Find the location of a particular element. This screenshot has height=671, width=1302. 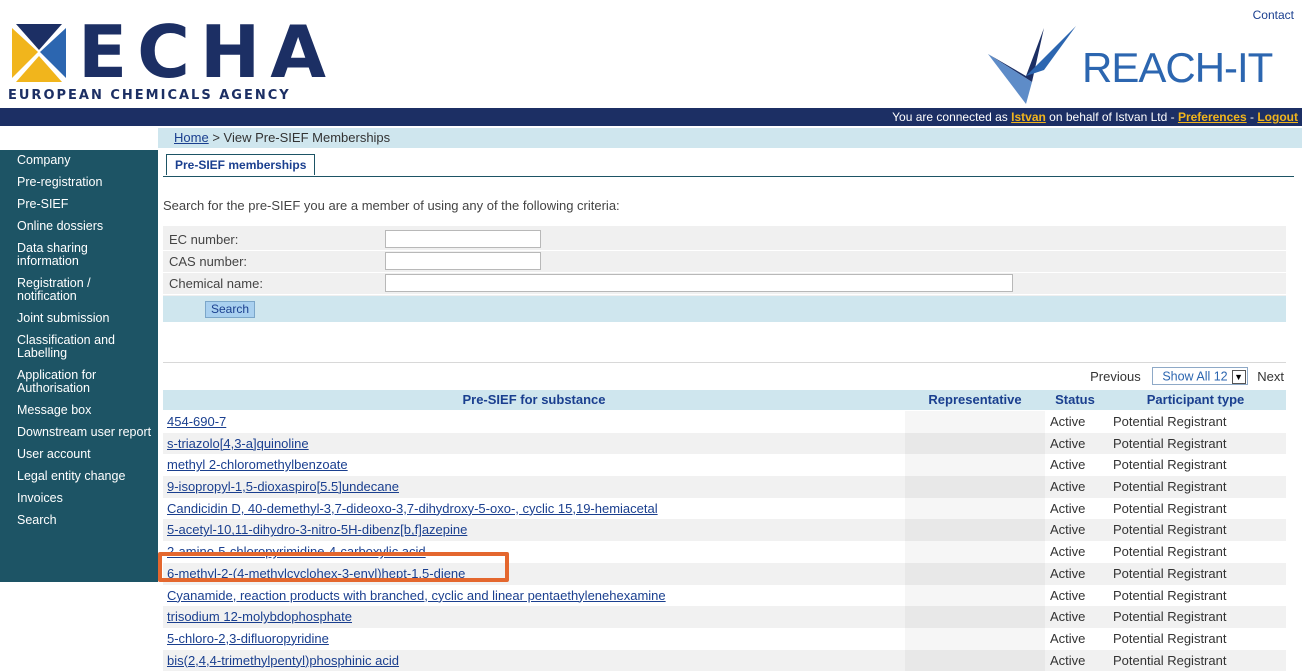

sidebar-item-legal-entity-change: Legal entity change is located at coordinates (79, 477).